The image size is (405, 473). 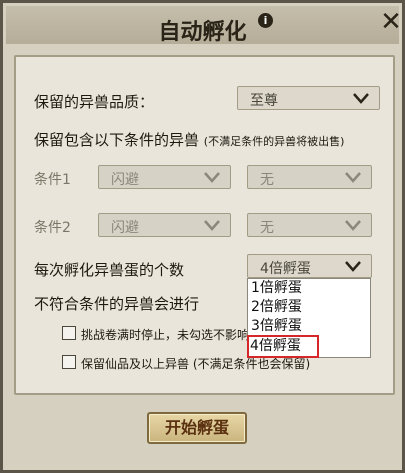 I want to click on dropdown-option: 1倍孵蛋, so click(x=309, y=288).